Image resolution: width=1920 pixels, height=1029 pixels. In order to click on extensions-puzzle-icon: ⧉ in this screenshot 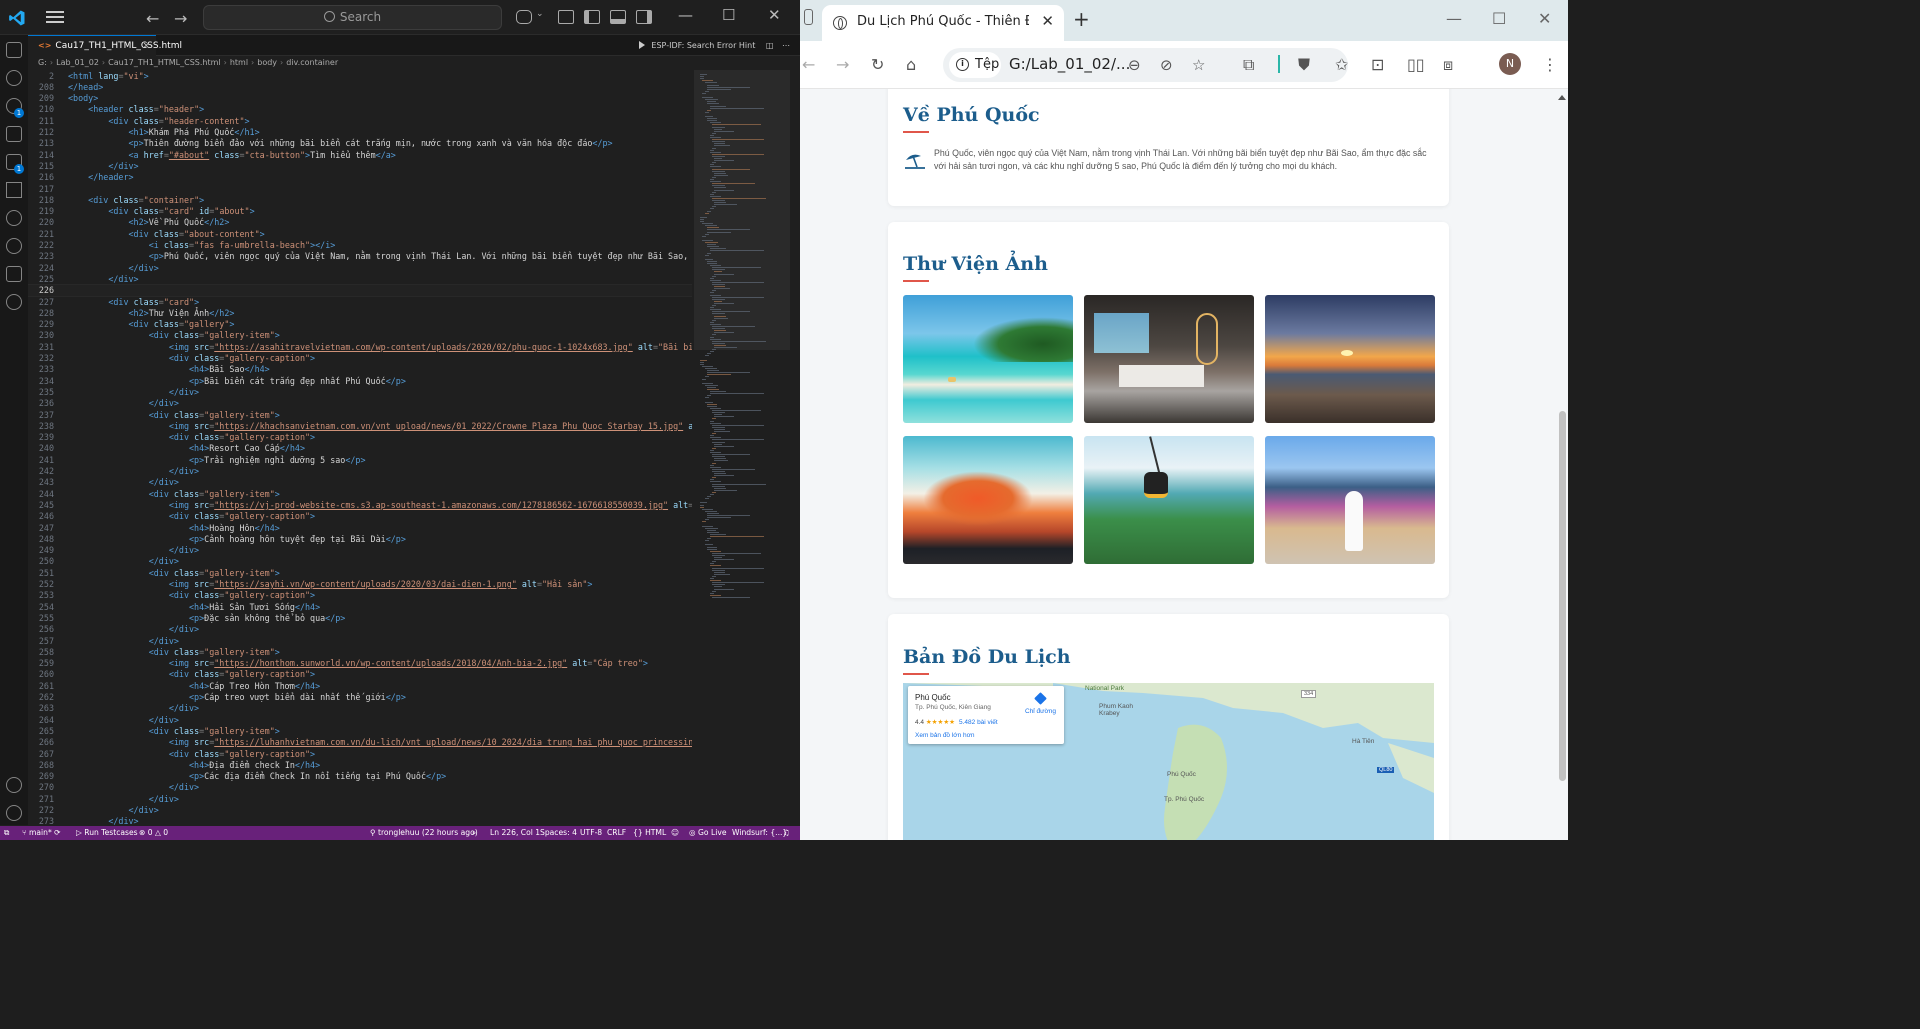, I will do `click(1248, 65)`.